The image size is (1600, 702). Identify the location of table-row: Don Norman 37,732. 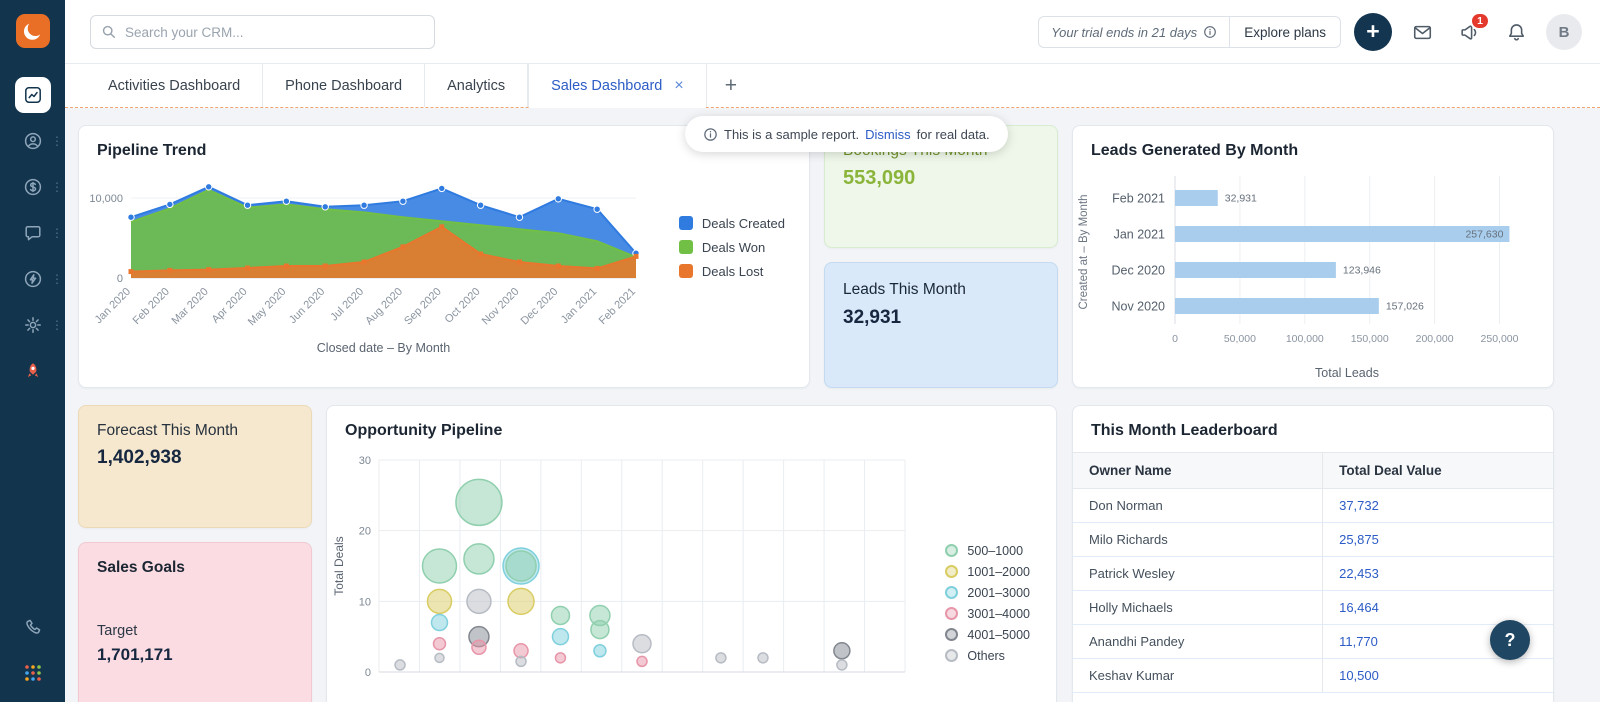
(1313, 505).